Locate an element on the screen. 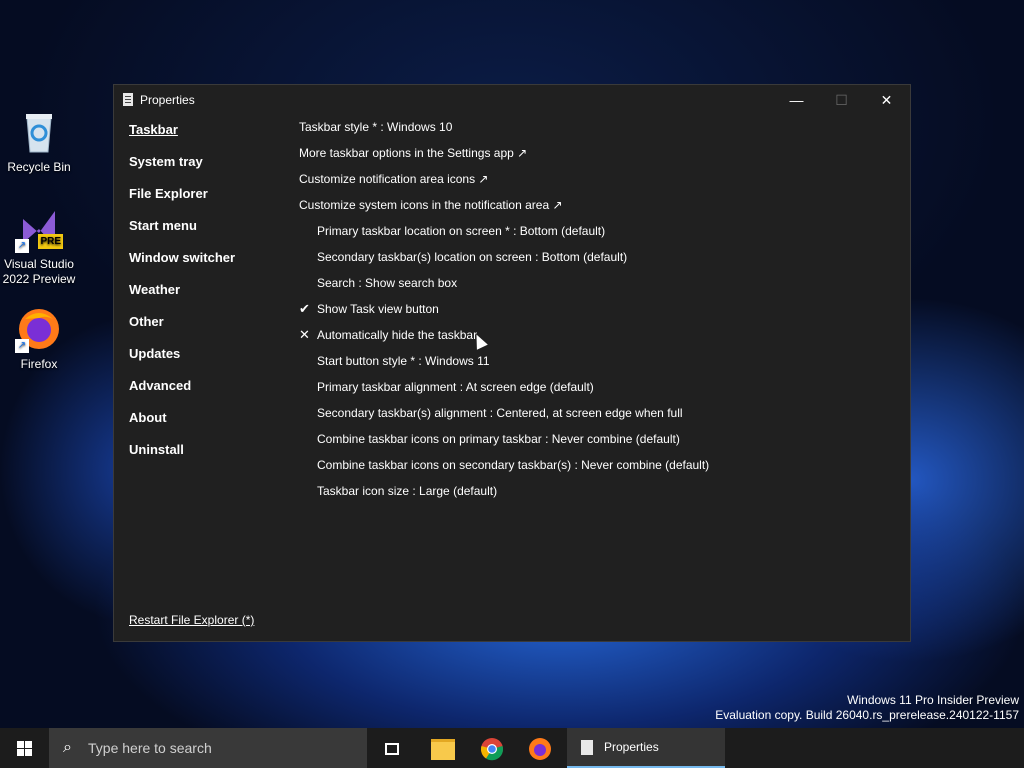  nav-item-weather: Weather is located at coordinates (209, 297).